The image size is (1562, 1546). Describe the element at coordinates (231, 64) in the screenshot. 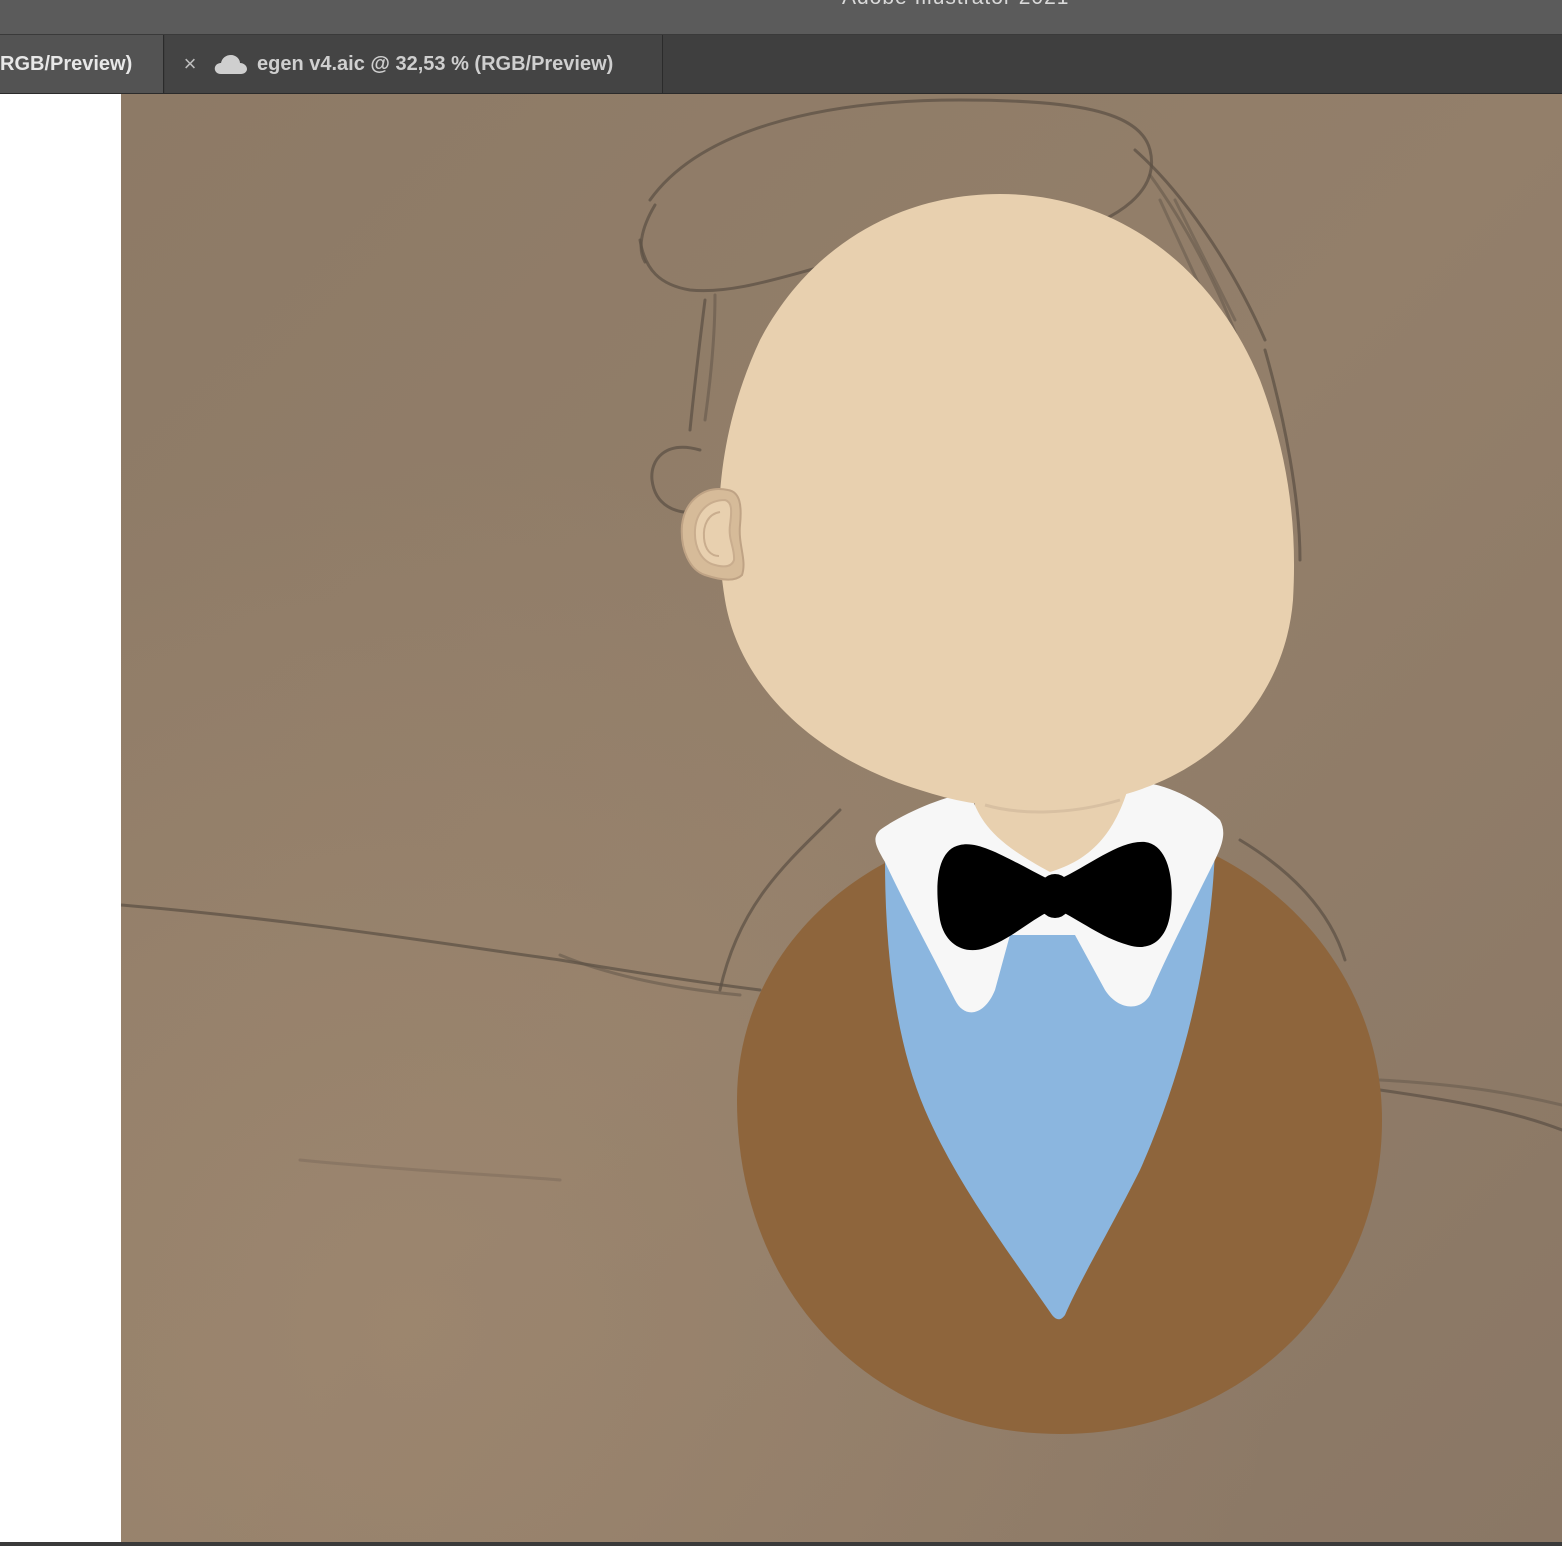

I see `cloud-icon` at that location.